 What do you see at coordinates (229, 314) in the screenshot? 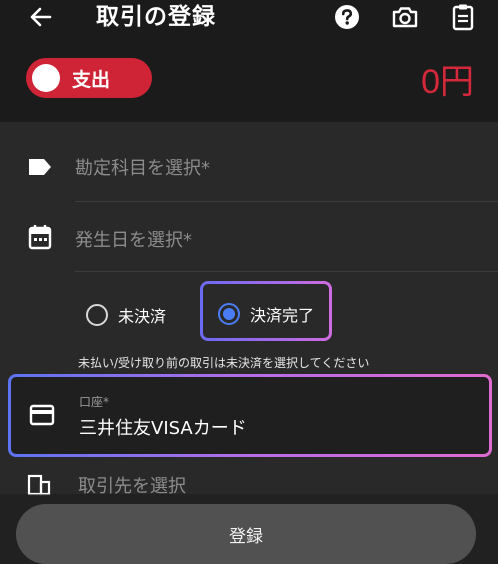
I see `radio-settled` at bounding box center [229, 314].